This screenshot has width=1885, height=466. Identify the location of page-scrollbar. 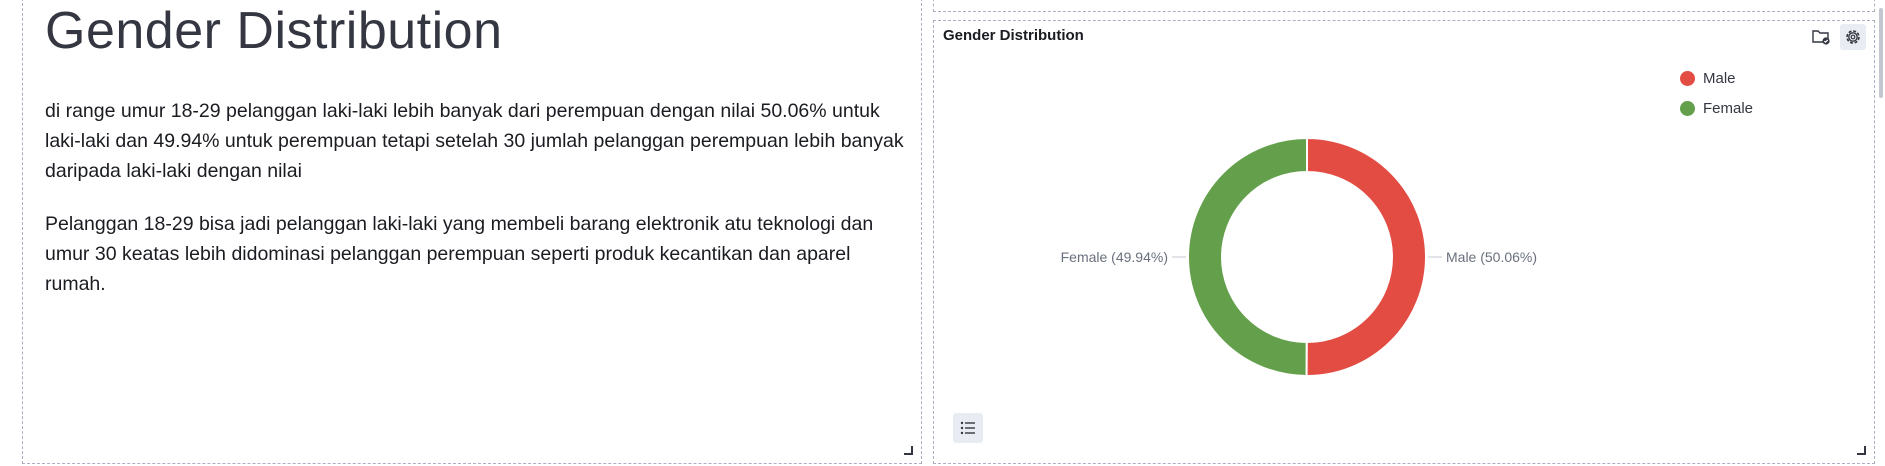
(1881, 53).